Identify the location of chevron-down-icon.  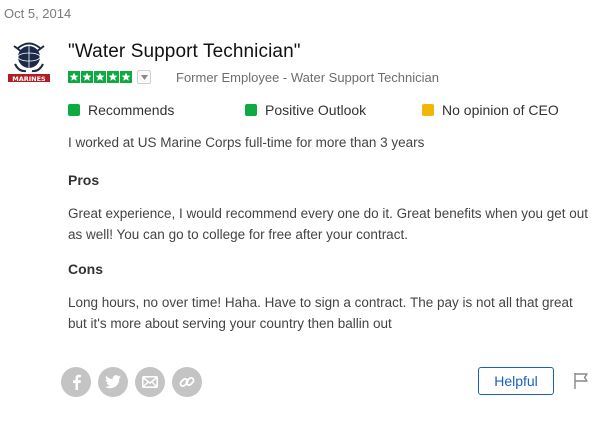
(144, 77).